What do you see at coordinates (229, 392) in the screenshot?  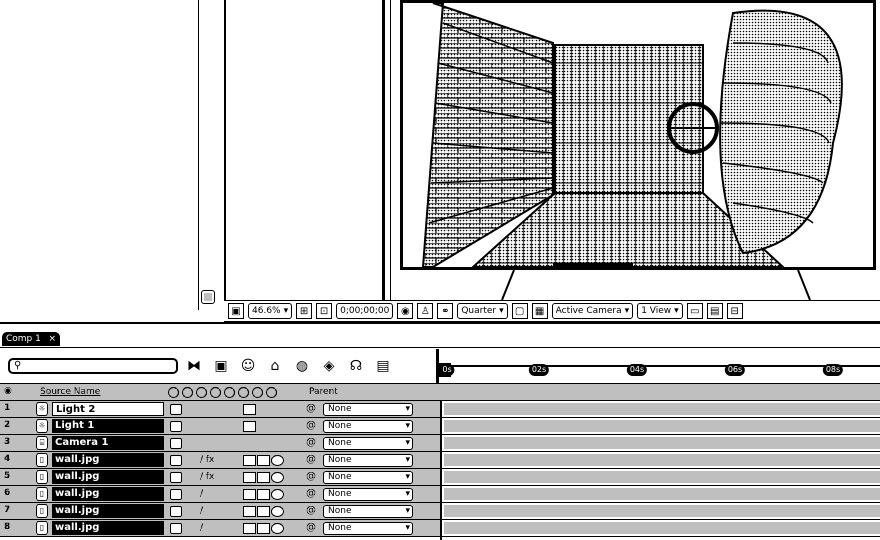 I see `frame-blend-switch-icon` at bounding box center [229, 392].